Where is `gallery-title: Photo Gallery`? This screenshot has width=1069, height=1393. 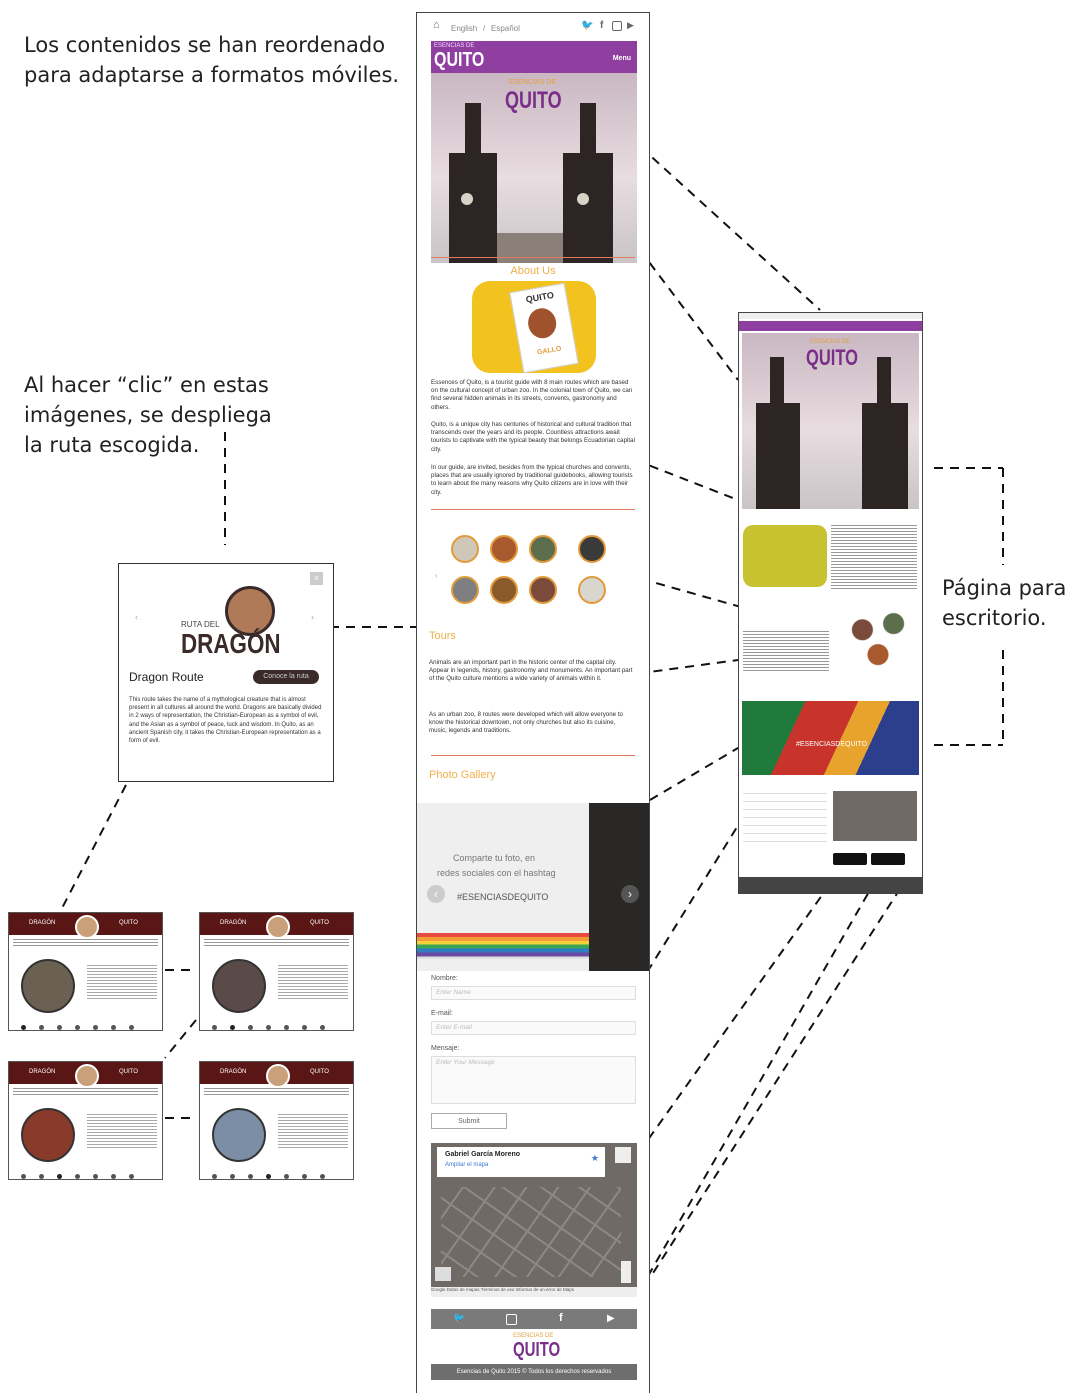 gallery-title: Photo Gallery is located at coordinates (462, 775).